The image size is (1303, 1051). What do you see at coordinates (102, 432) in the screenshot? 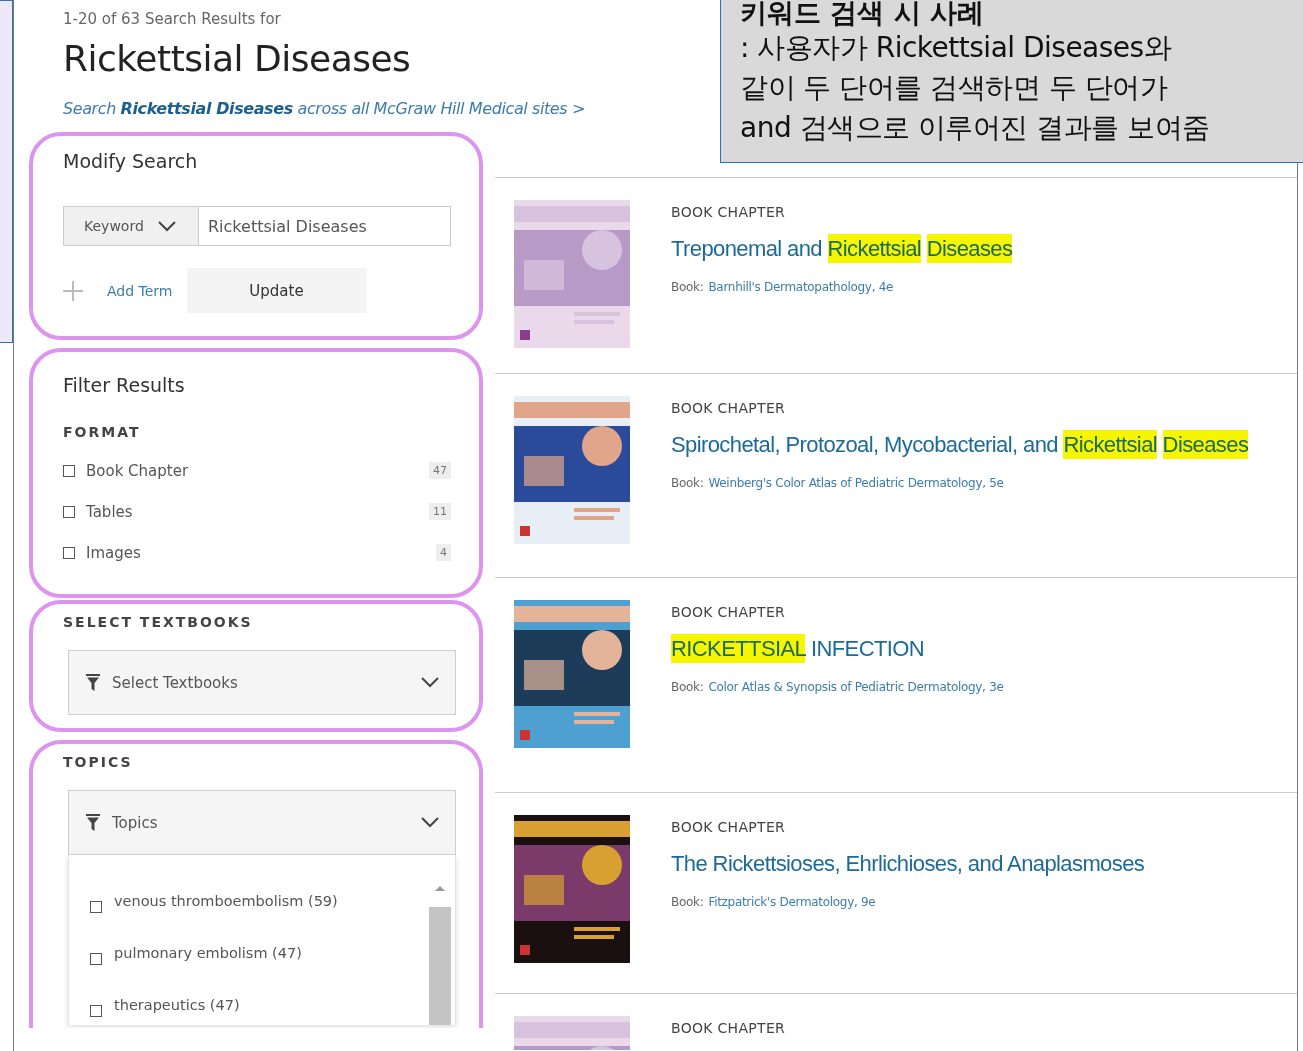
I see `format-heading: FORMAT` at bounding box center [102, 432].